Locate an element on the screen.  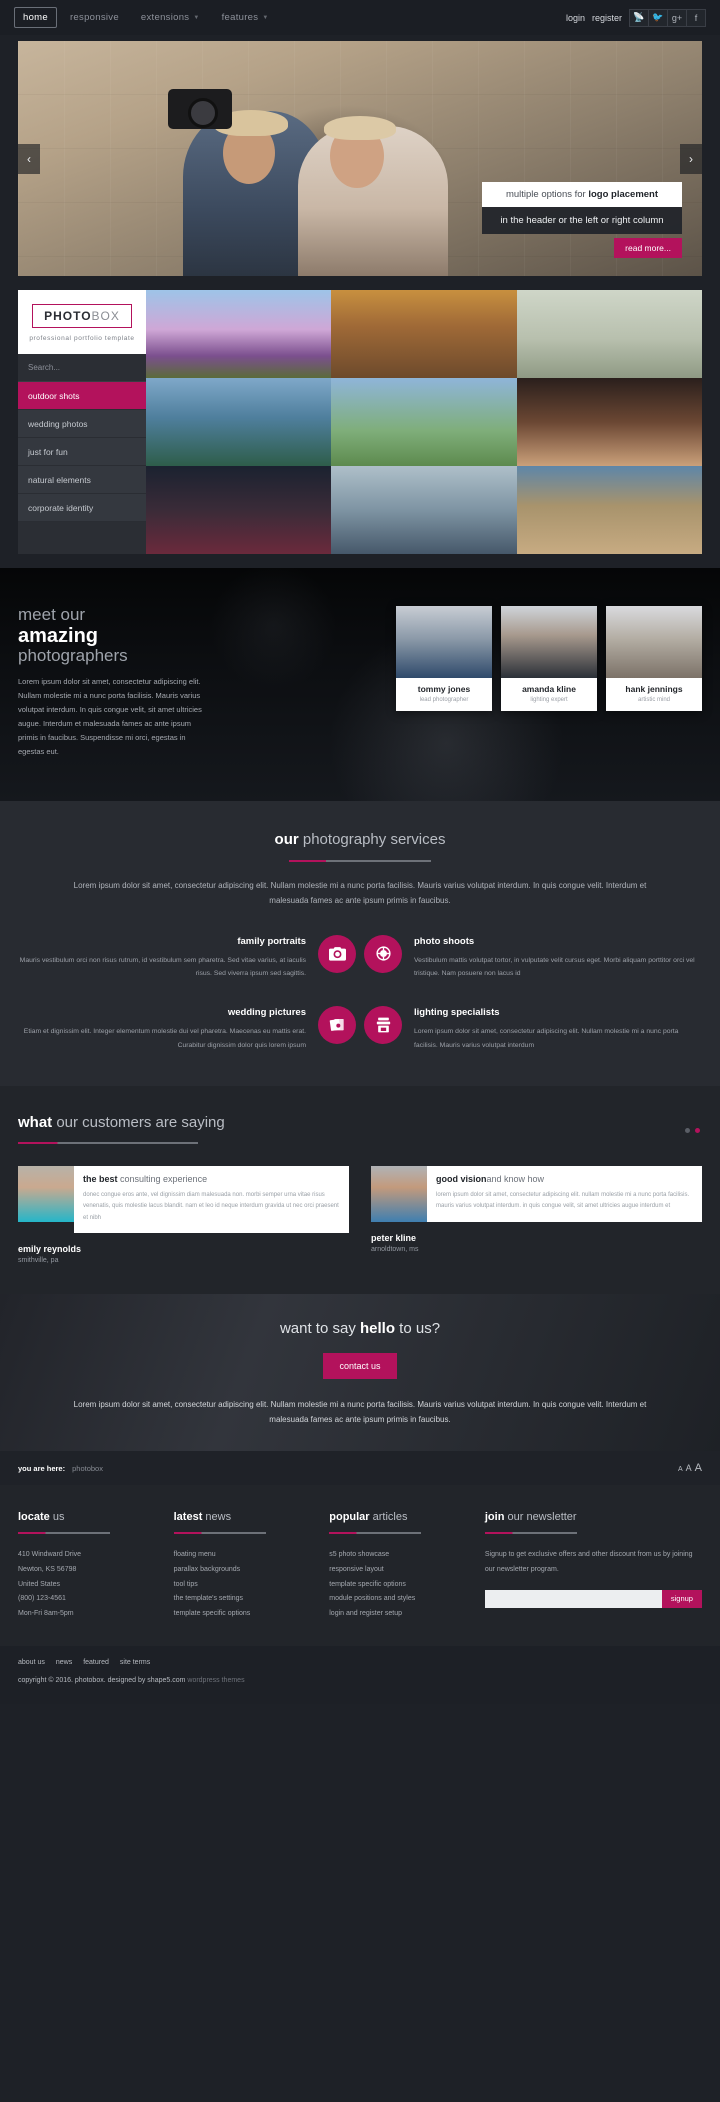
photographer-info: tommy jones lead photographer is located at coordinates (444, 694).